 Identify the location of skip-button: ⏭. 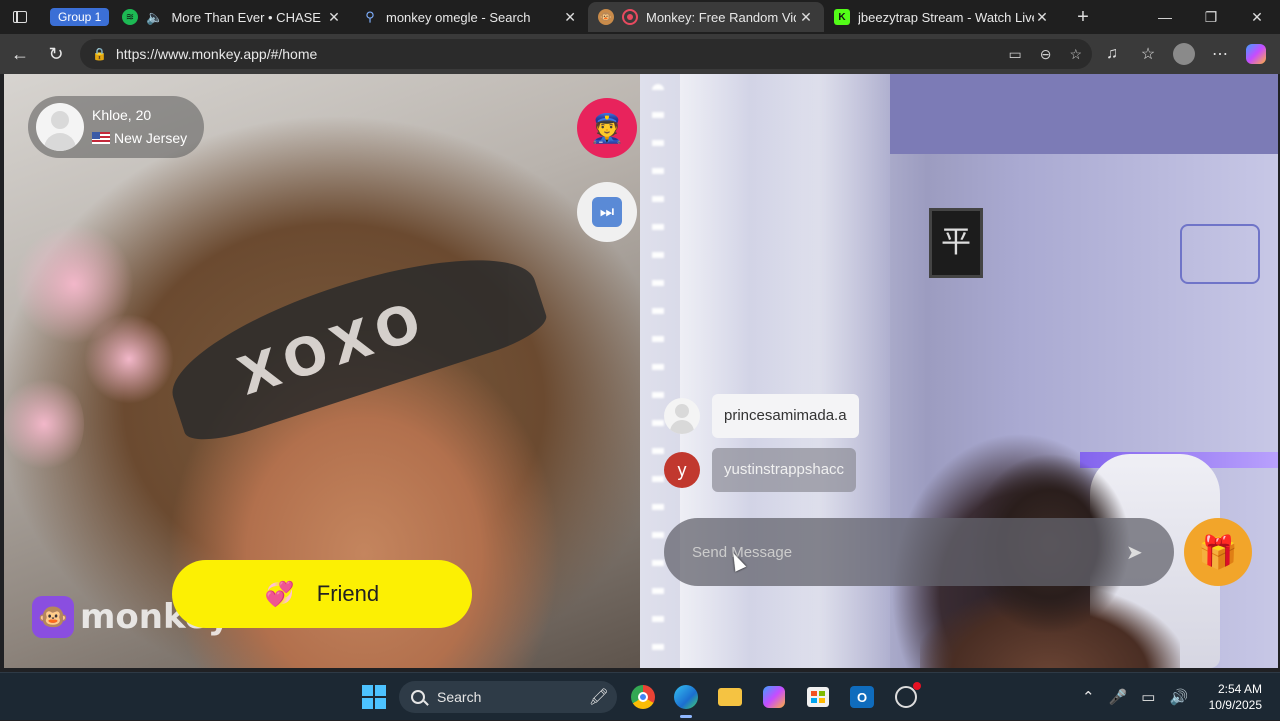
(607, 212).